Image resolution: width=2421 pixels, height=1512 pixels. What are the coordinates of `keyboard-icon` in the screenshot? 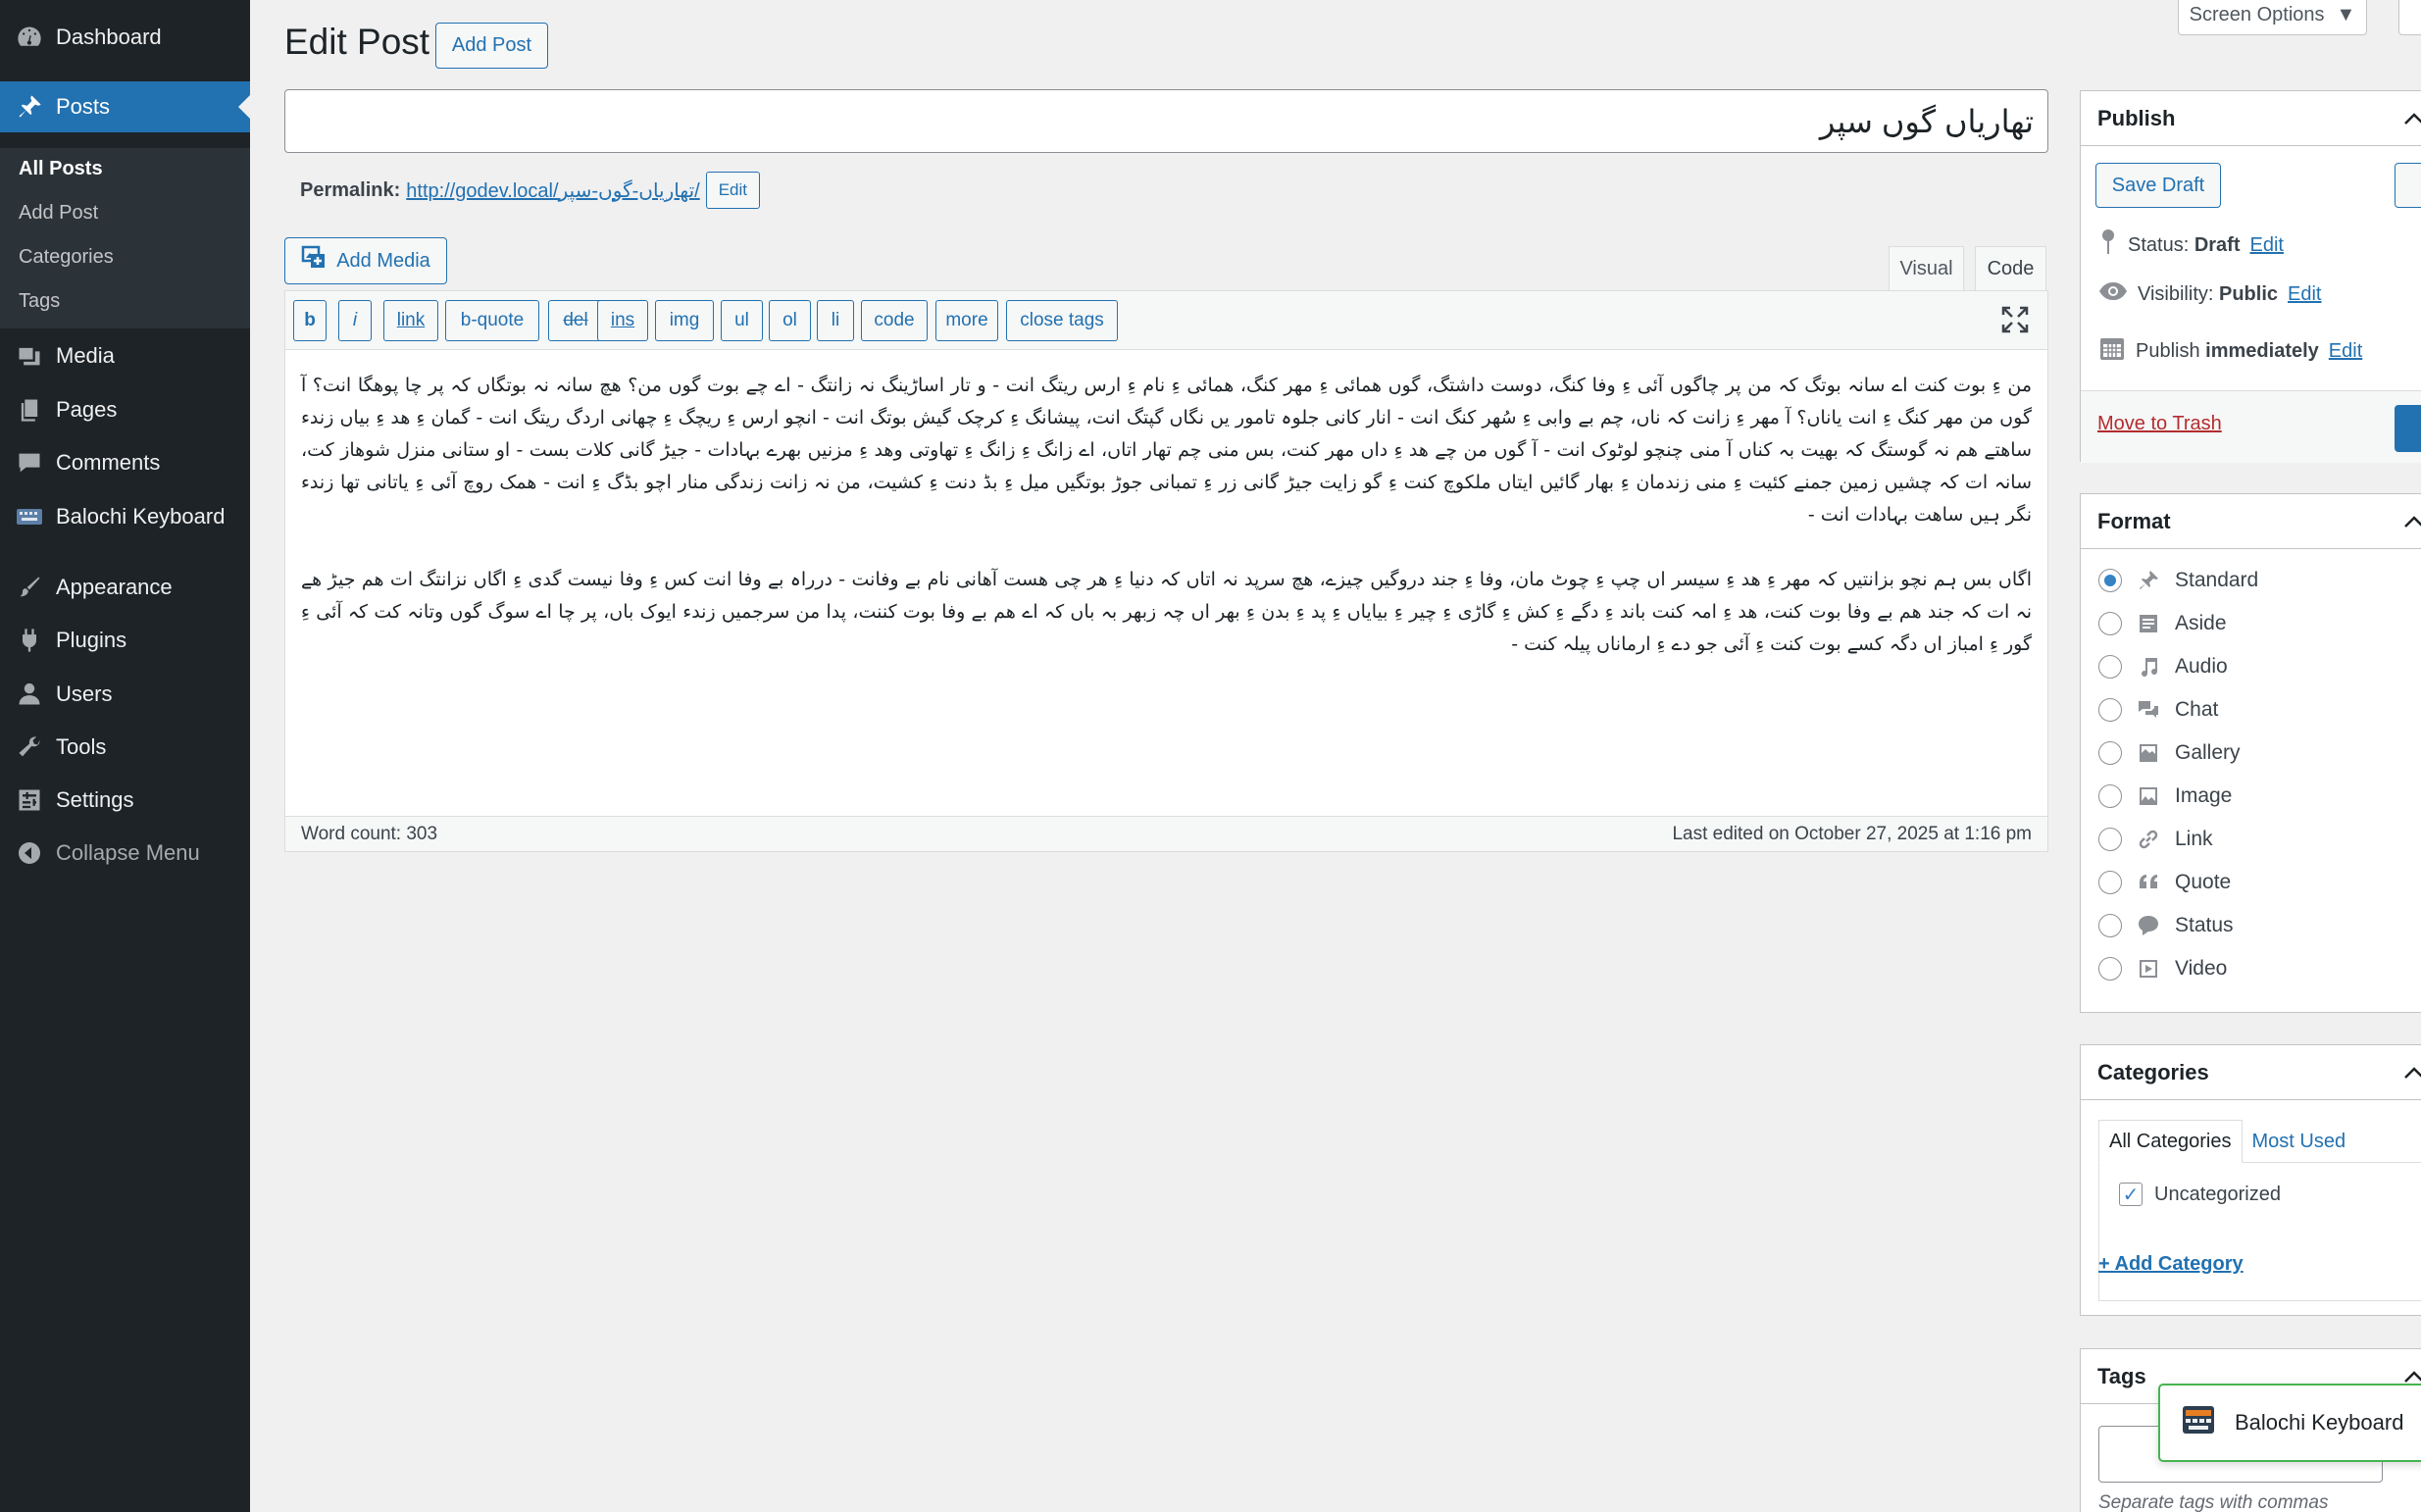 It's located at (29, 516).